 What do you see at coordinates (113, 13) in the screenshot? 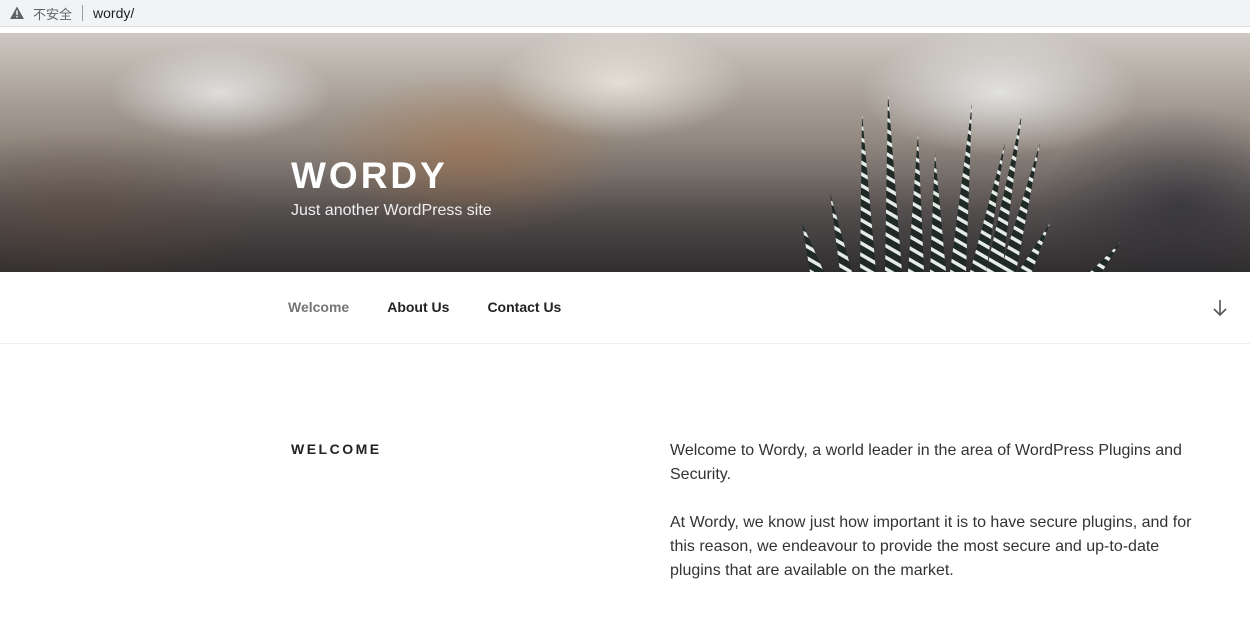
I see `url-field: wordy/` at bounding box center [113, 13].